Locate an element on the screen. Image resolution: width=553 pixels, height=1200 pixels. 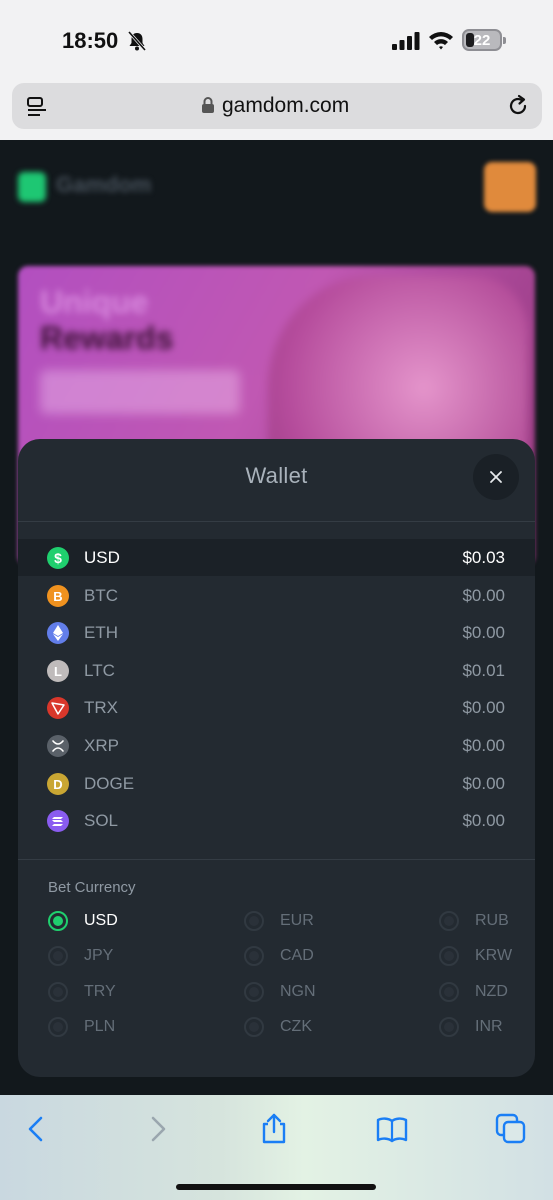
site-menu-button is located at coordinates (510, 187).